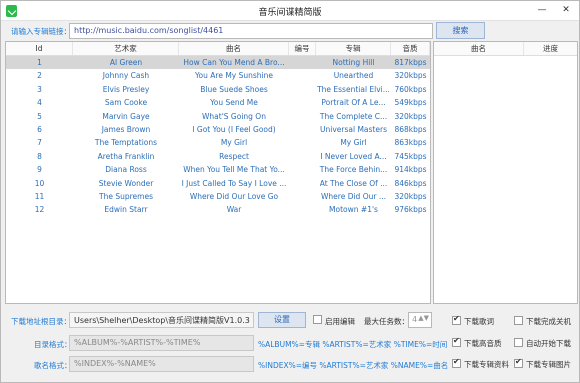 Image resolution: width=580 pixels, height=383 pixels. What do you see at coordinates (479, 48) in the screenshot?
I see `queue-header-song: 曲名` at bounding box center [479, 48].